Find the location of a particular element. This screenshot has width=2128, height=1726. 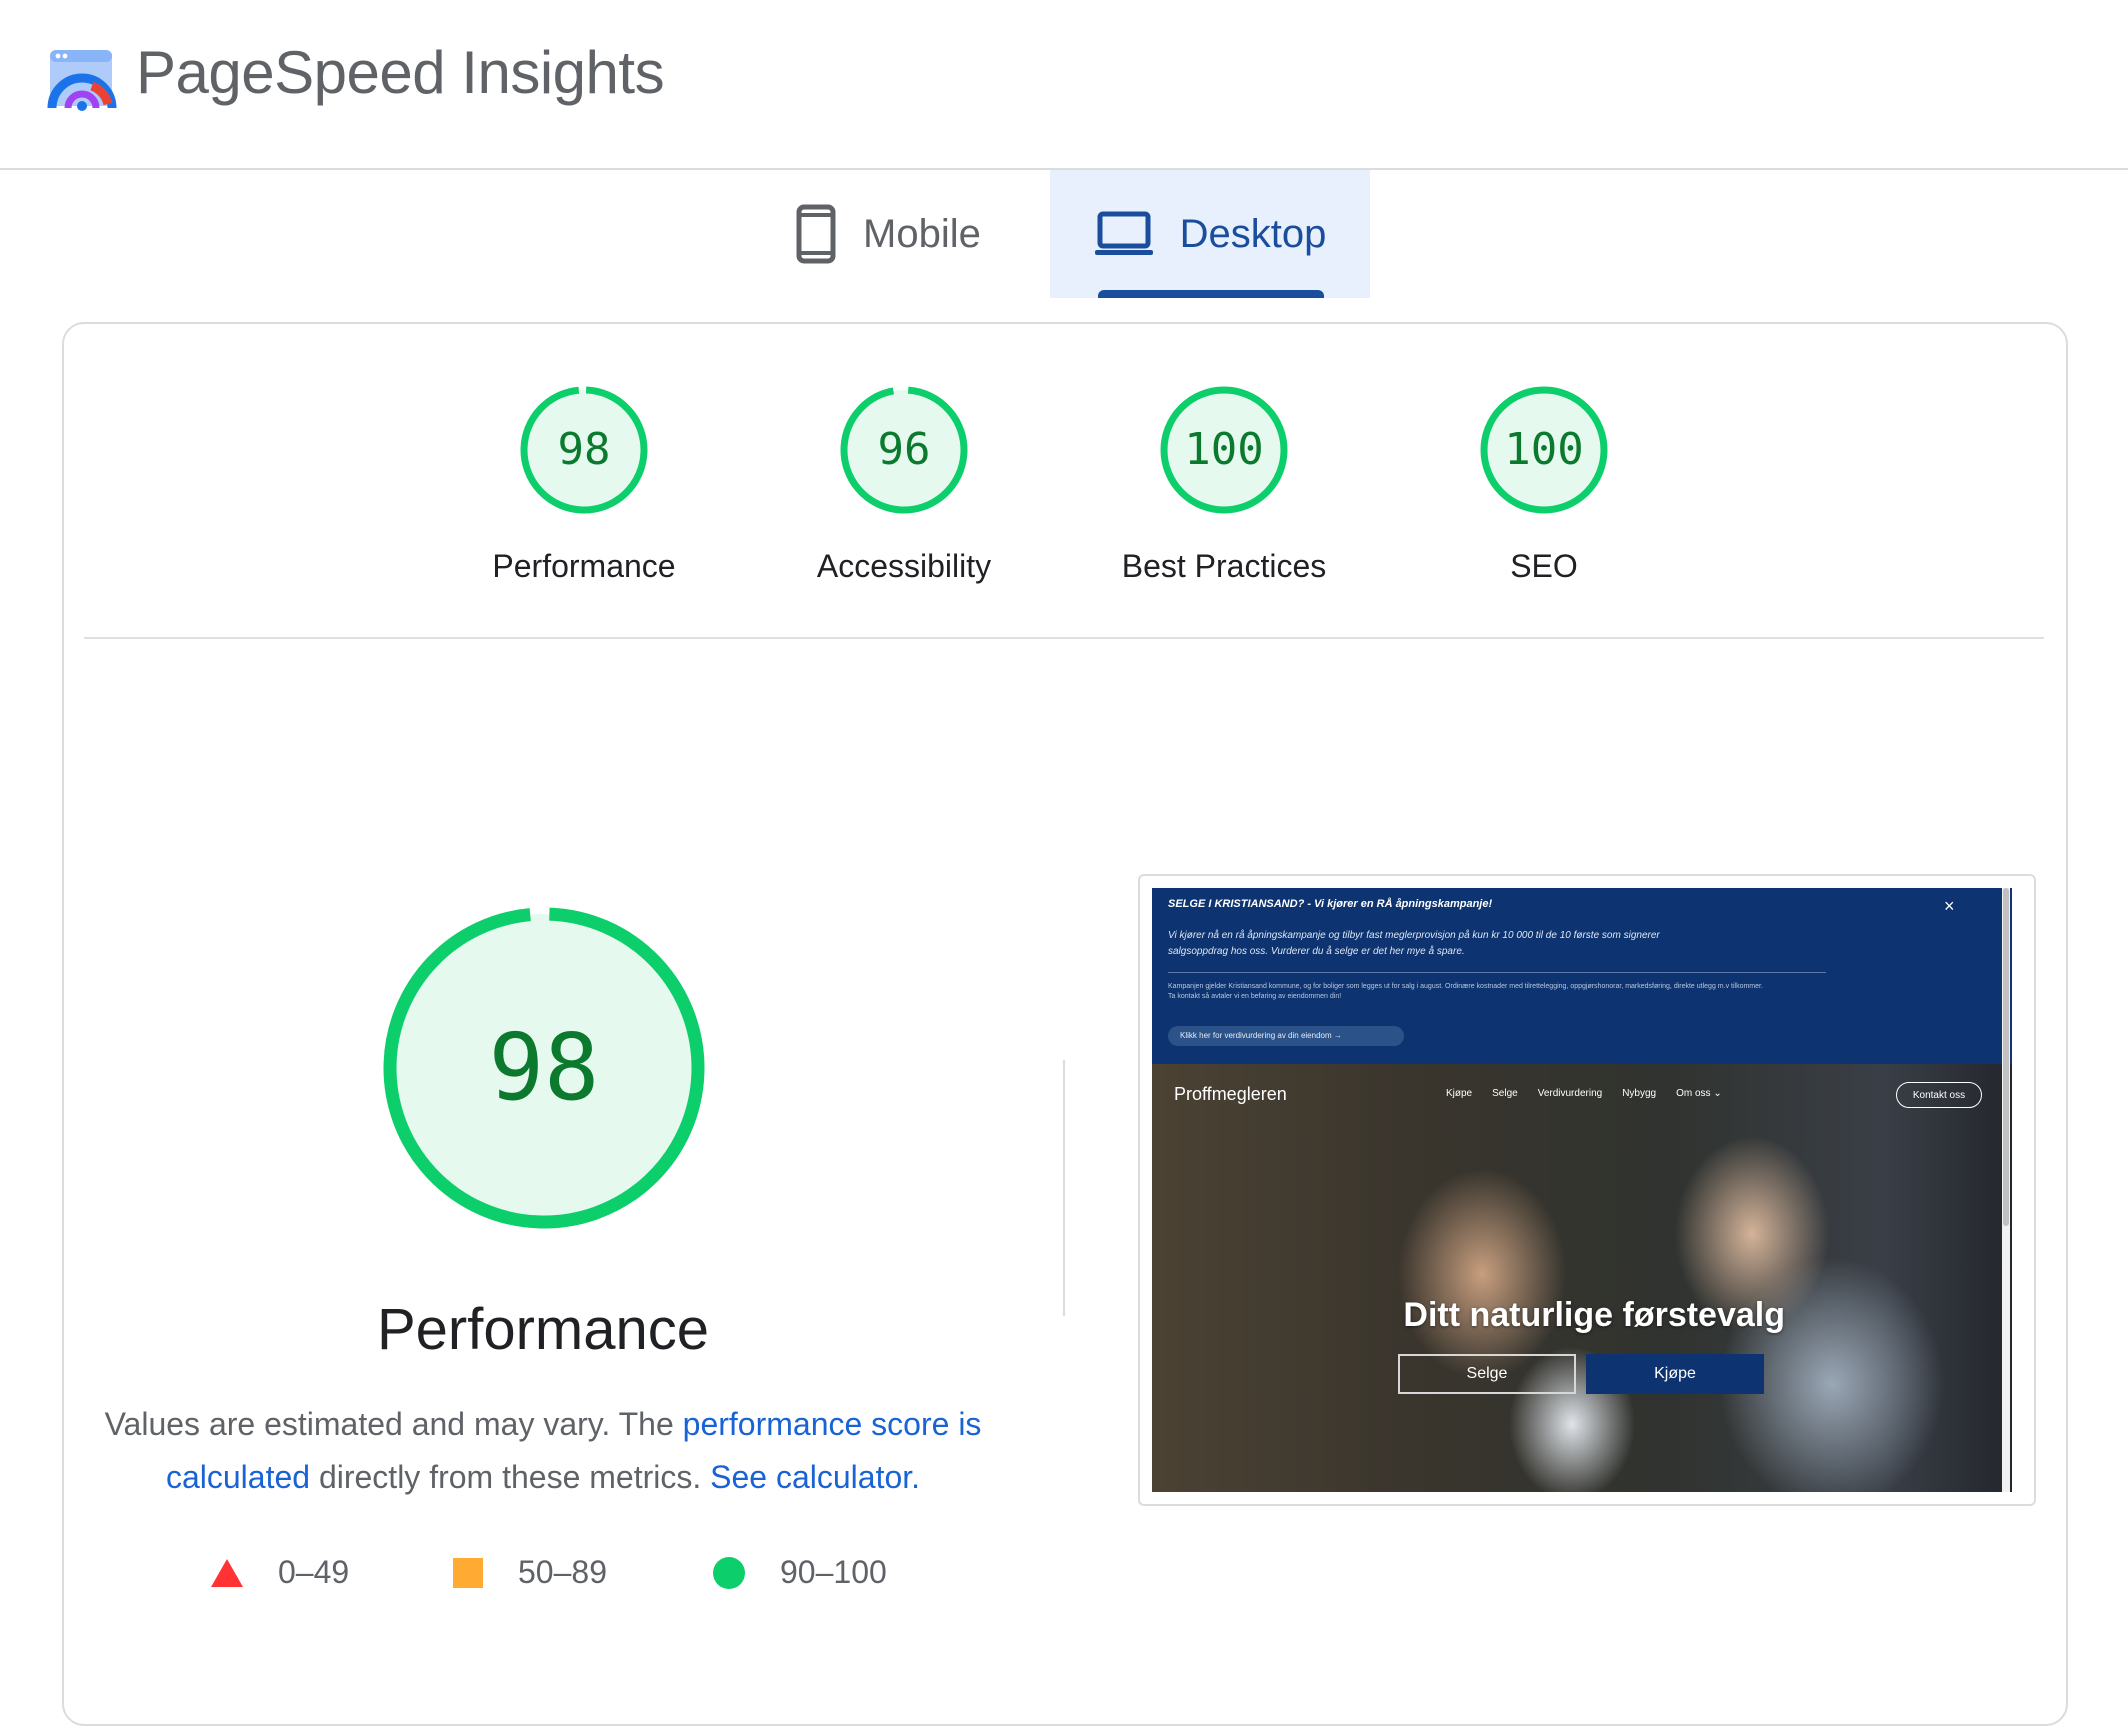

label-best-practices: Best Practices is located at coordinates (1224, 566).